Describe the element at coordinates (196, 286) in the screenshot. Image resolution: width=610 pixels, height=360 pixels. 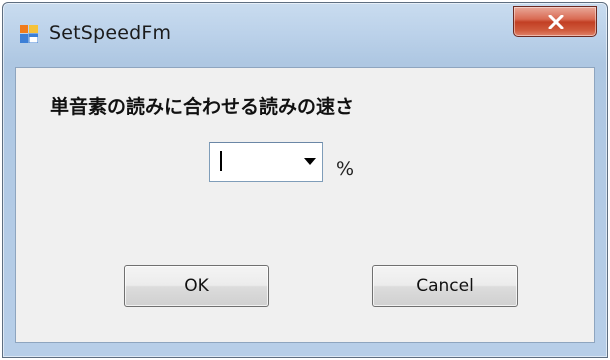
I see `ok-button: OK` at that location.